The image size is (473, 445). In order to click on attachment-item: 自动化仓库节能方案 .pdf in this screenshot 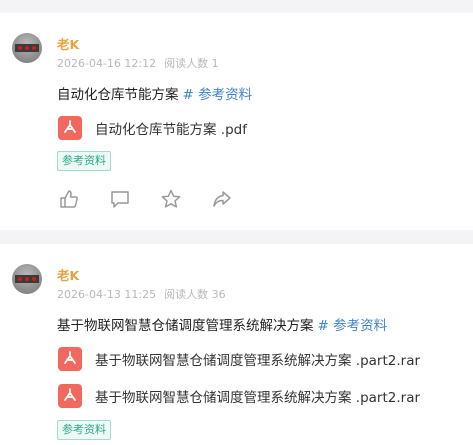, I will do `click(152, 128)`.